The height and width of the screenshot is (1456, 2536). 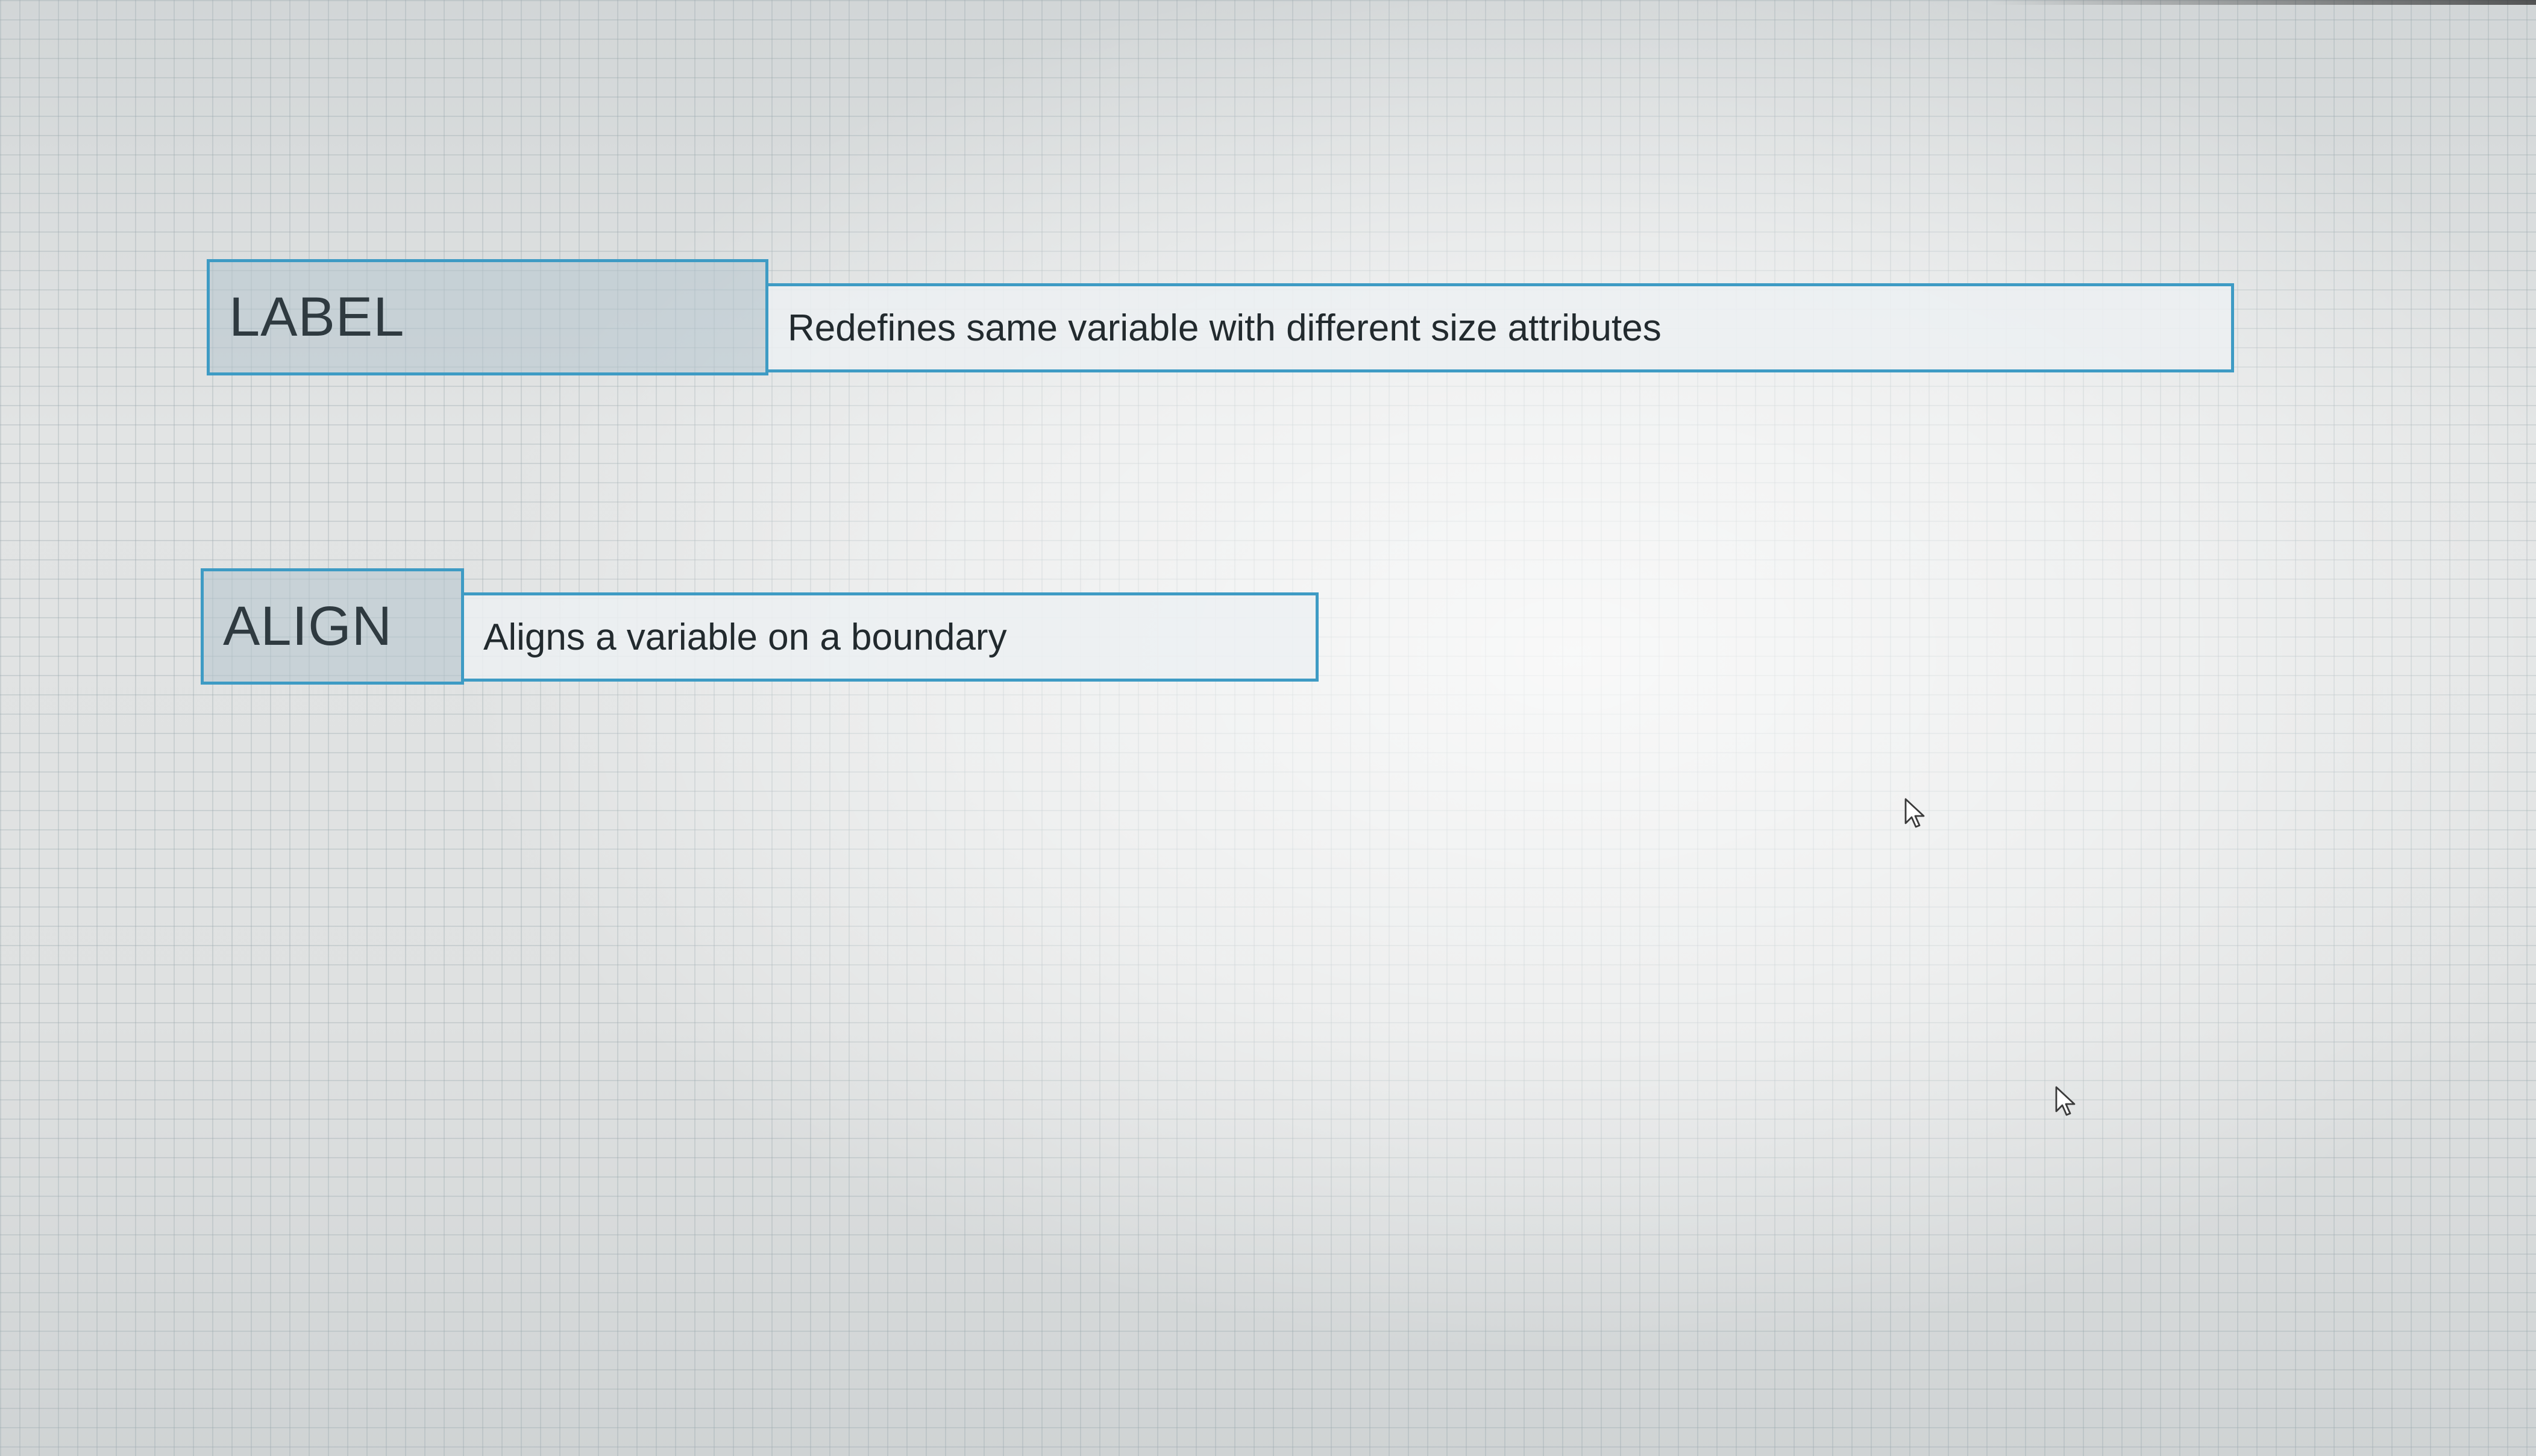 I want to click on term-definition-box: Aligns a variable on a boundary, so click(x=891, y=637).